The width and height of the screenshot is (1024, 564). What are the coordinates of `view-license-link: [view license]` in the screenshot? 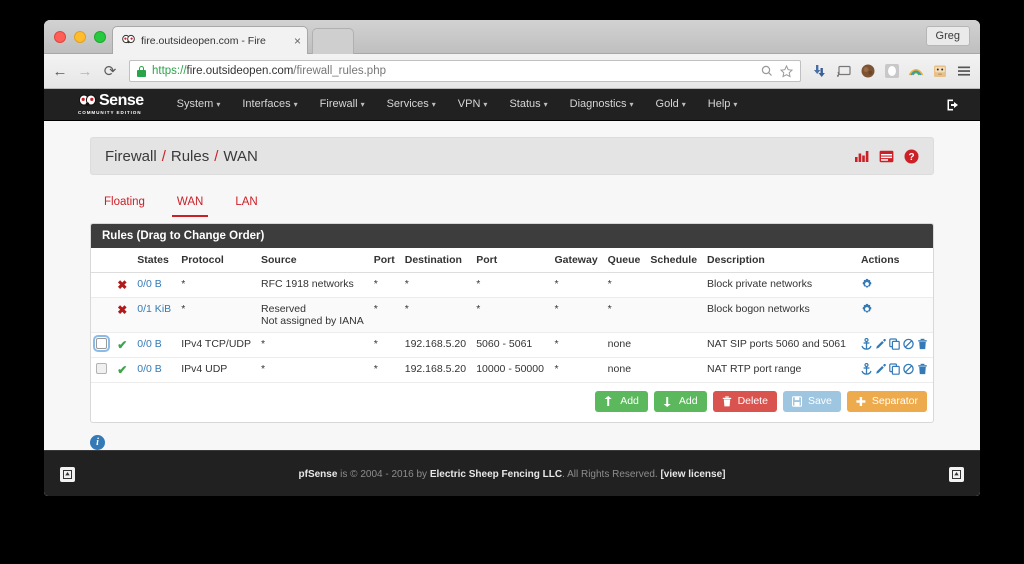 It's located at (692, 474).